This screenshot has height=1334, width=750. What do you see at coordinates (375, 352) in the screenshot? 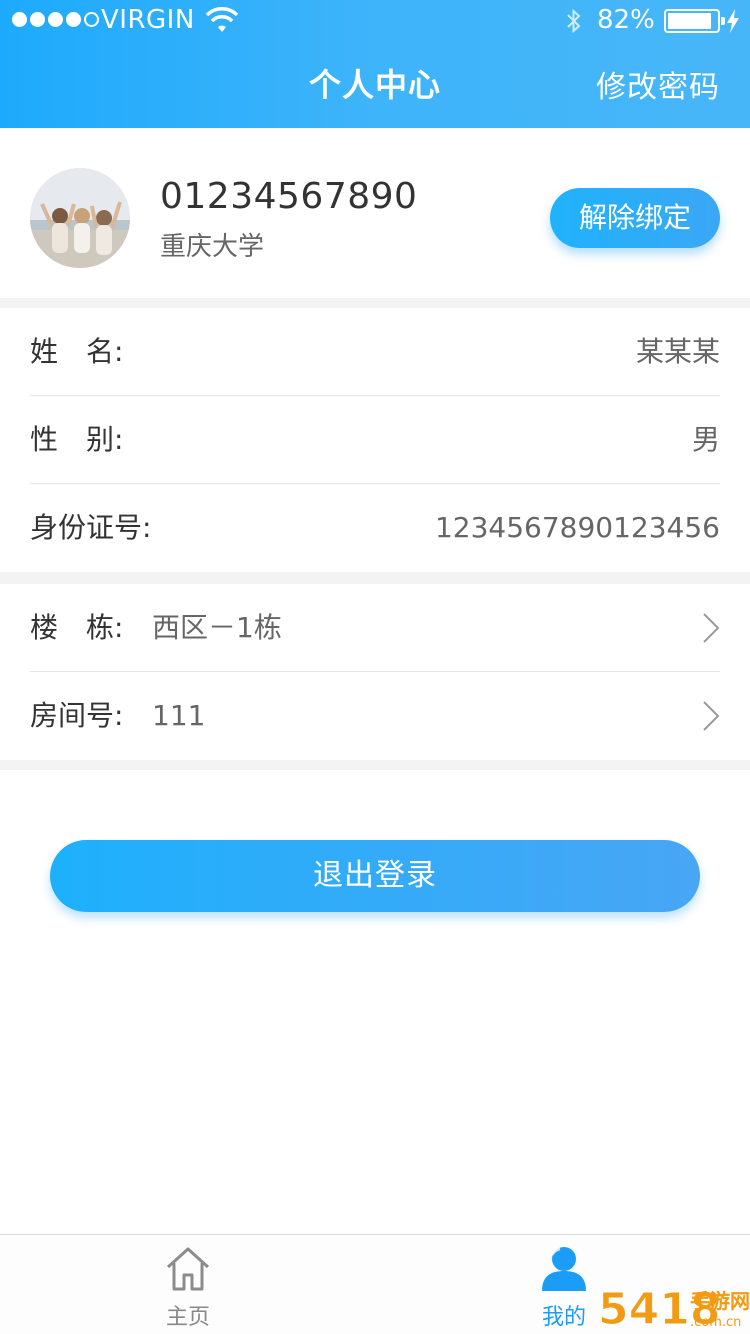
I see `name-row: 姓 名: 某某某` at bounding box center [375, 352].